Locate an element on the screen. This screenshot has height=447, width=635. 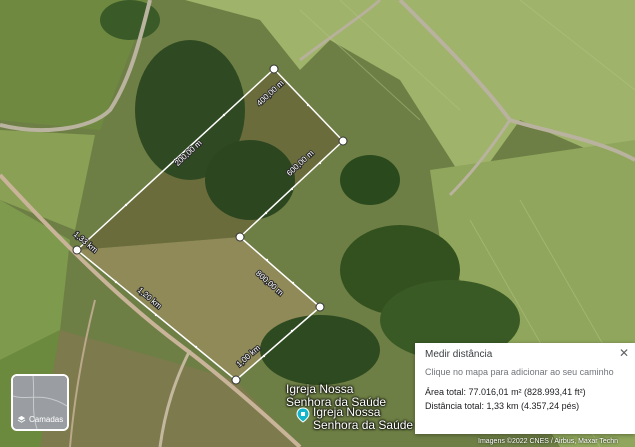
place-name-line: Senhora da Saúde is located at coordinates (363, 425).